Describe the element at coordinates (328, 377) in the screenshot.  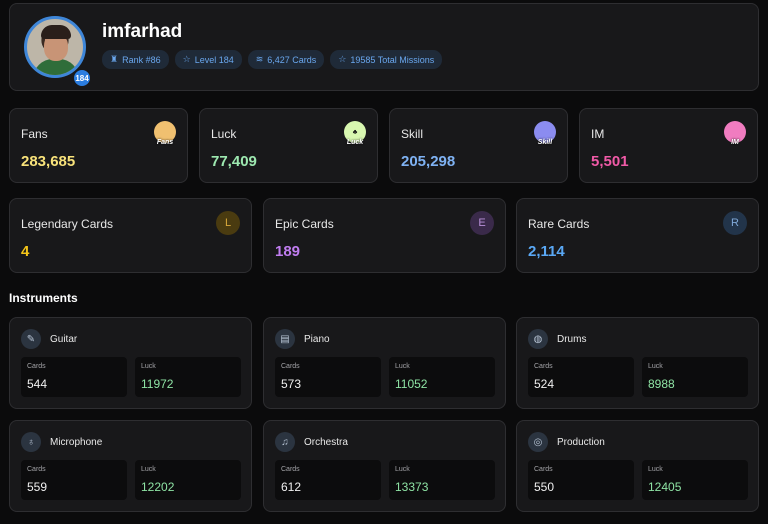
I see `cards-box: Cards 573` at that location.